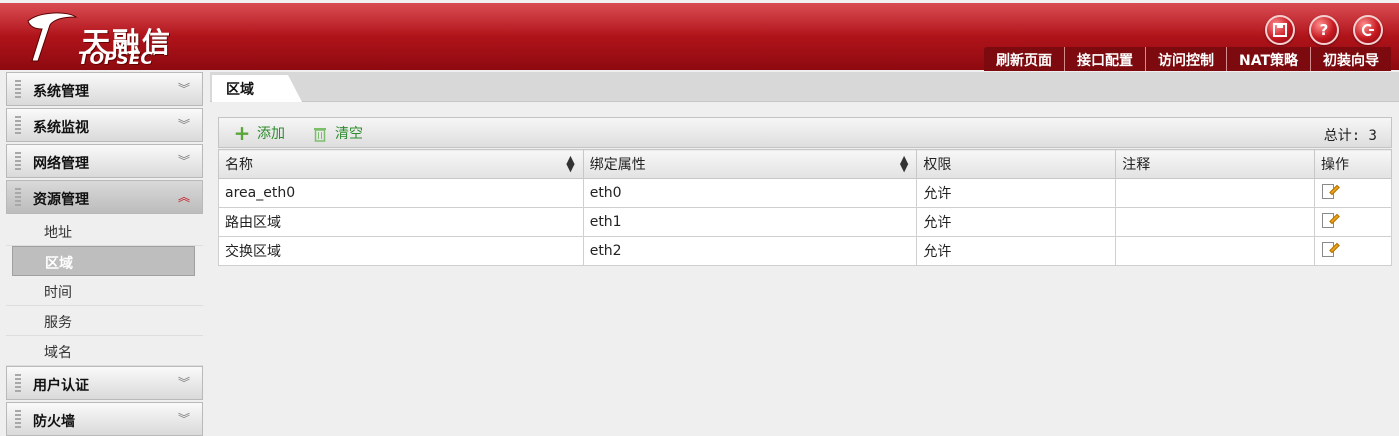  I want to click on sidebar-group-label: 用户认证, so click(61, 386).